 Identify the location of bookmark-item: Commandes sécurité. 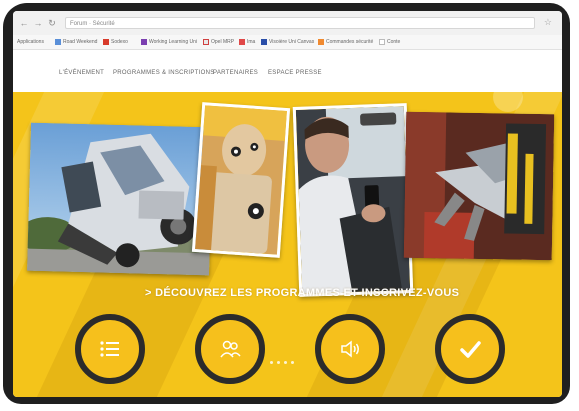
(345, 42).